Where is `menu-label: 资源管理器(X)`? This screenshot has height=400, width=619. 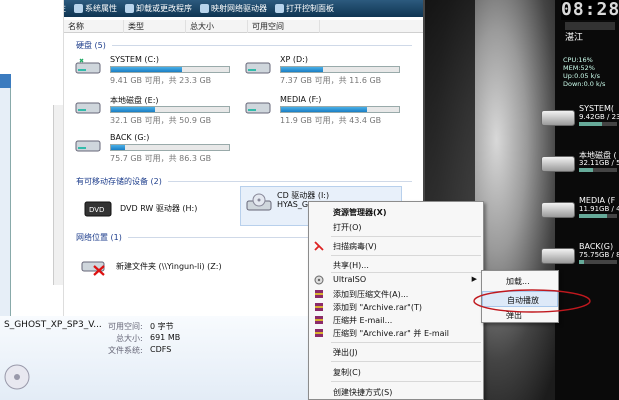
menu-label: 资源管理器(X) is located at coordinates (360, 212).